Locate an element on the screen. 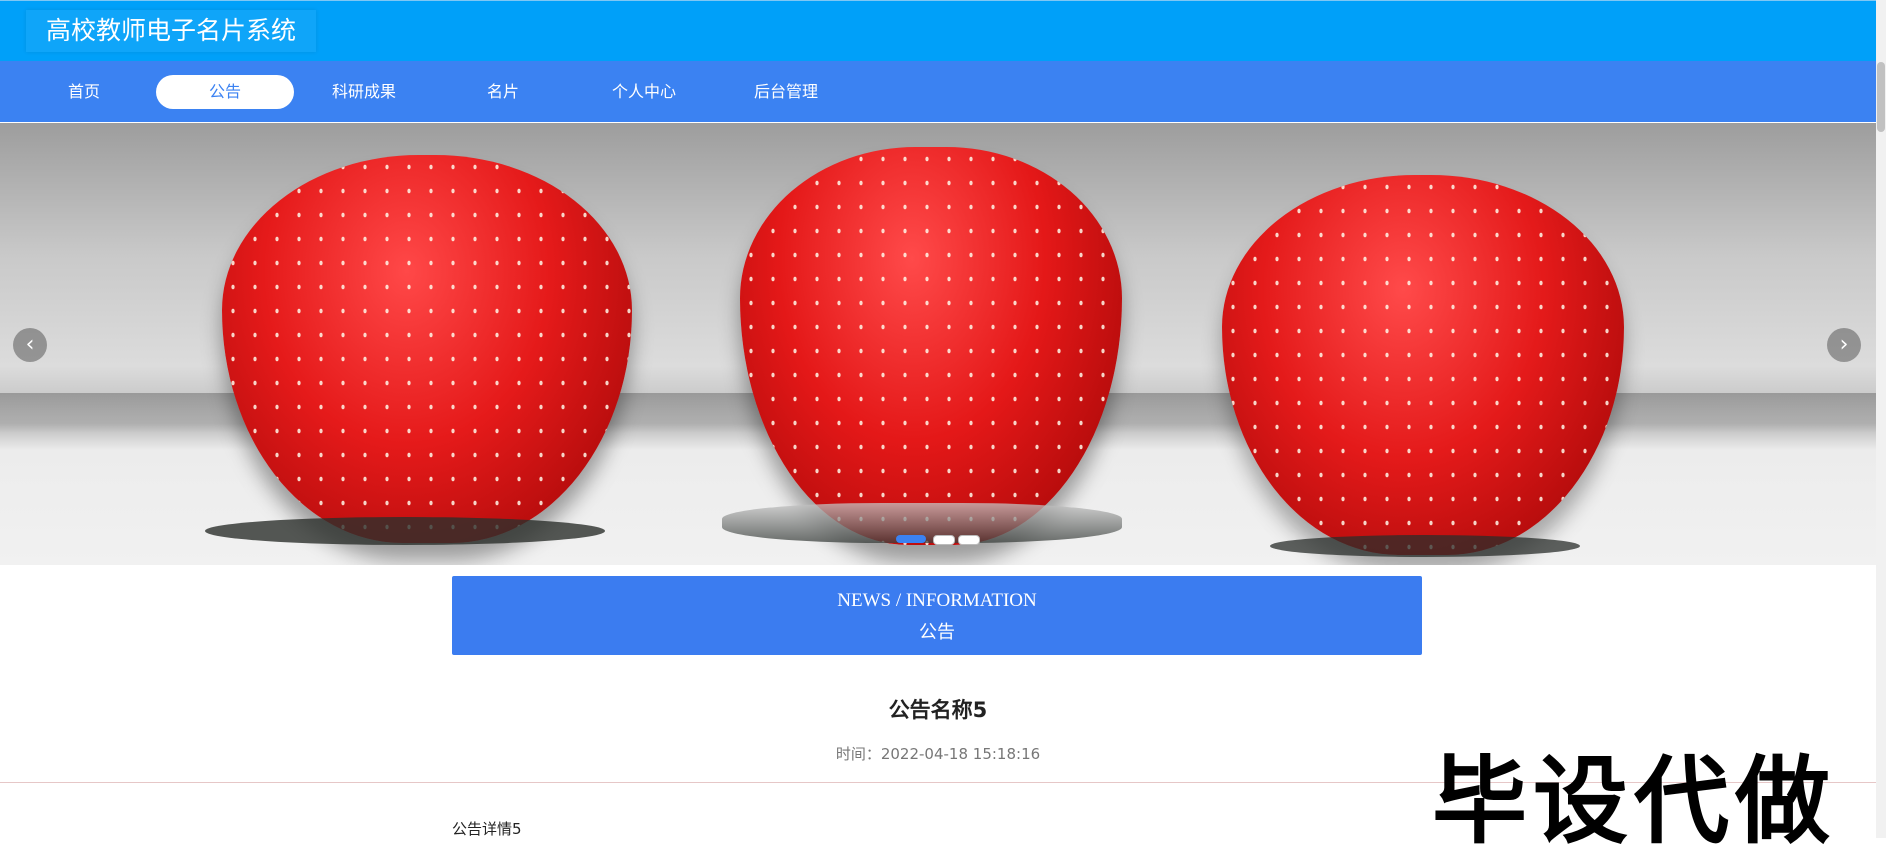  carousel-next-button: › is located at coordinates (1844, 345).